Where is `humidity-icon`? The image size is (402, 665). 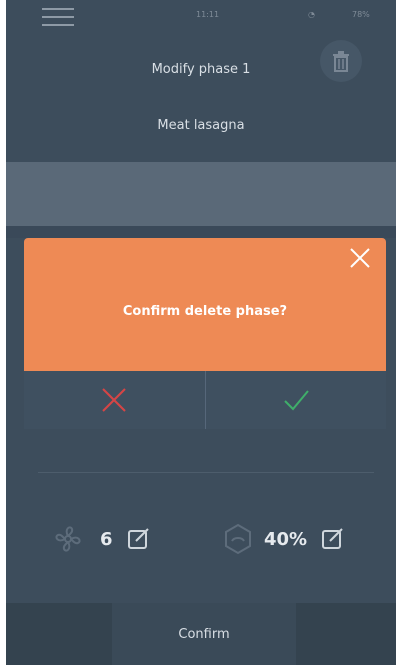 humidity-icon is located at coordinates (238, 539).